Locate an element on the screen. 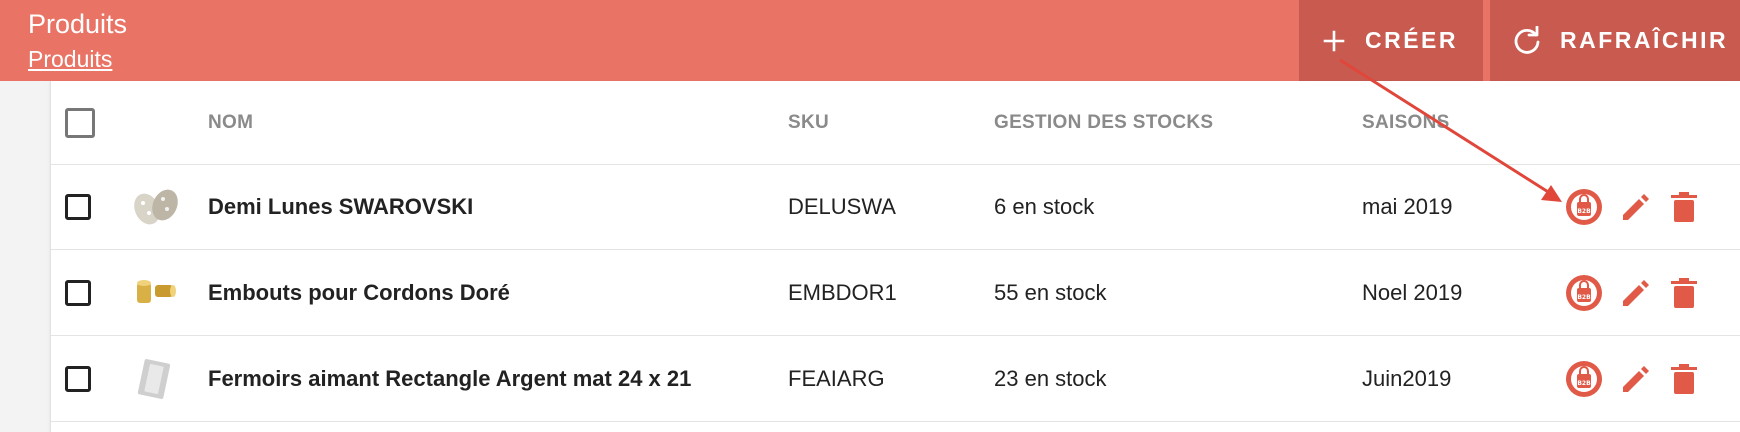 This screenshot has width=1740, height=432. breadcrumb-produits-link: Produits is located at coordinates (70, 59).